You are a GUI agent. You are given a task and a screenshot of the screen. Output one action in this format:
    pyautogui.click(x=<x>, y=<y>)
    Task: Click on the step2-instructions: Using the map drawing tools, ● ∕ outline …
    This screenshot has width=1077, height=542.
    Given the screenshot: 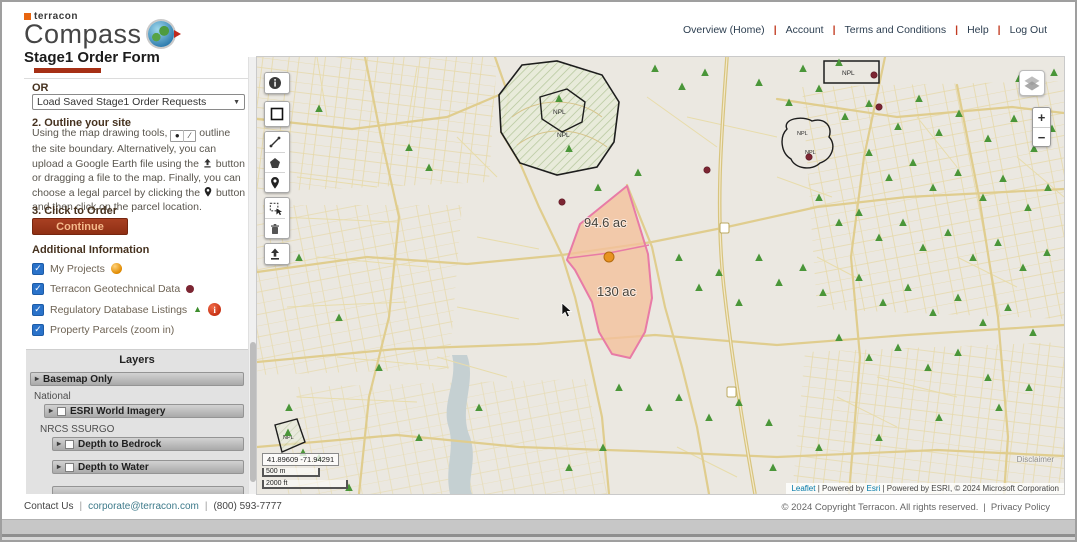 What is the action you would take?
    pyautogui.click(x=139, y=170)
    